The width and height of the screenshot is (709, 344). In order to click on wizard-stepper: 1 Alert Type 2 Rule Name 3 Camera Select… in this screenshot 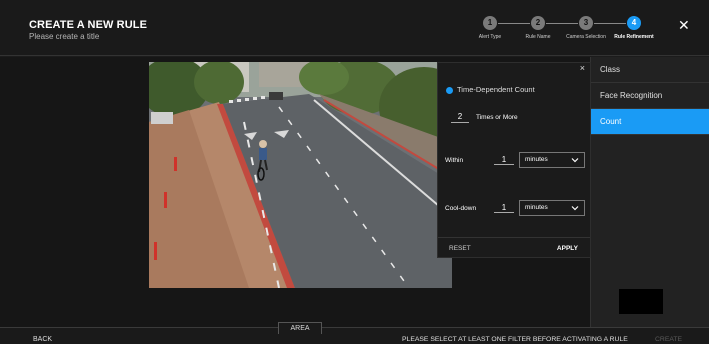, I will do `click(565, 34)`.